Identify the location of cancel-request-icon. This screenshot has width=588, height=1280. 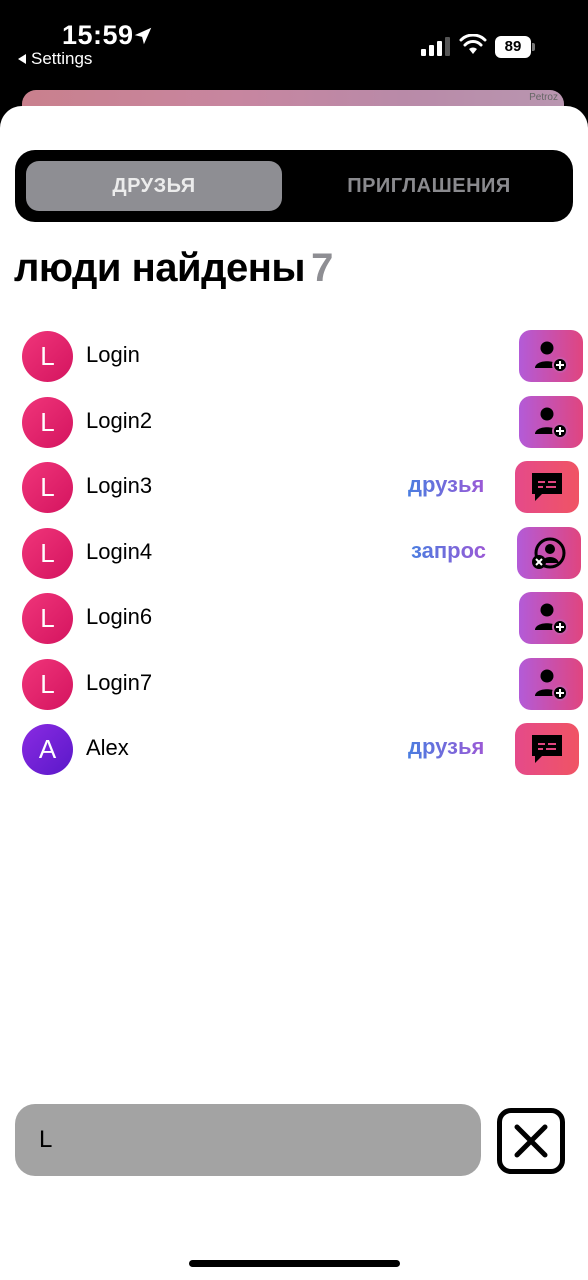
(549, 553).